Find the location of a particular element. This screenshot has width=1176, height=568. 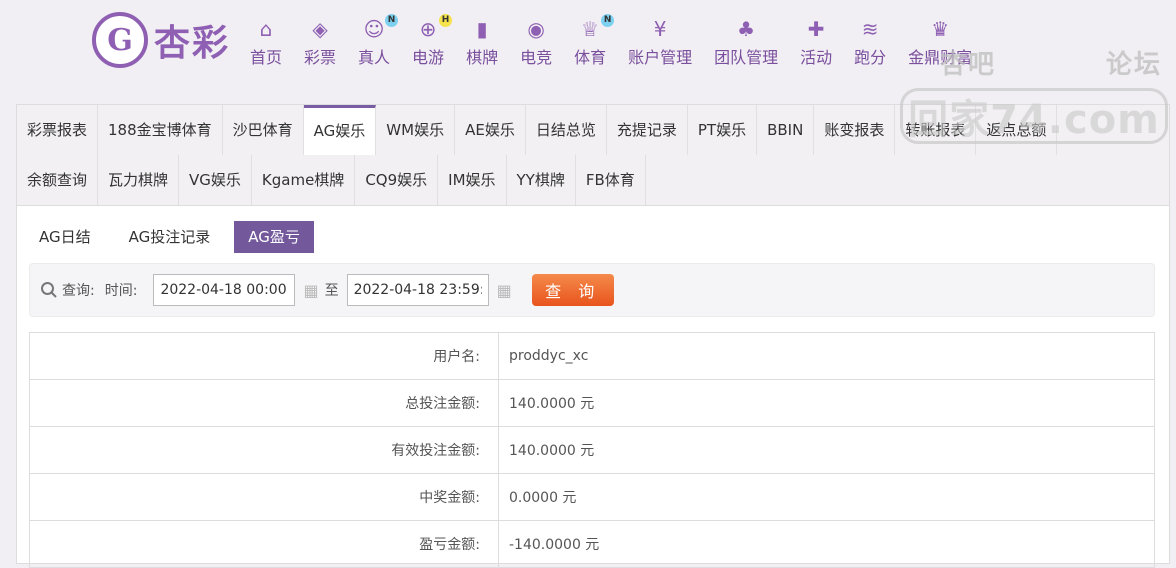

tab-ag: AG娱乐 is located at coordinates (340, 130).